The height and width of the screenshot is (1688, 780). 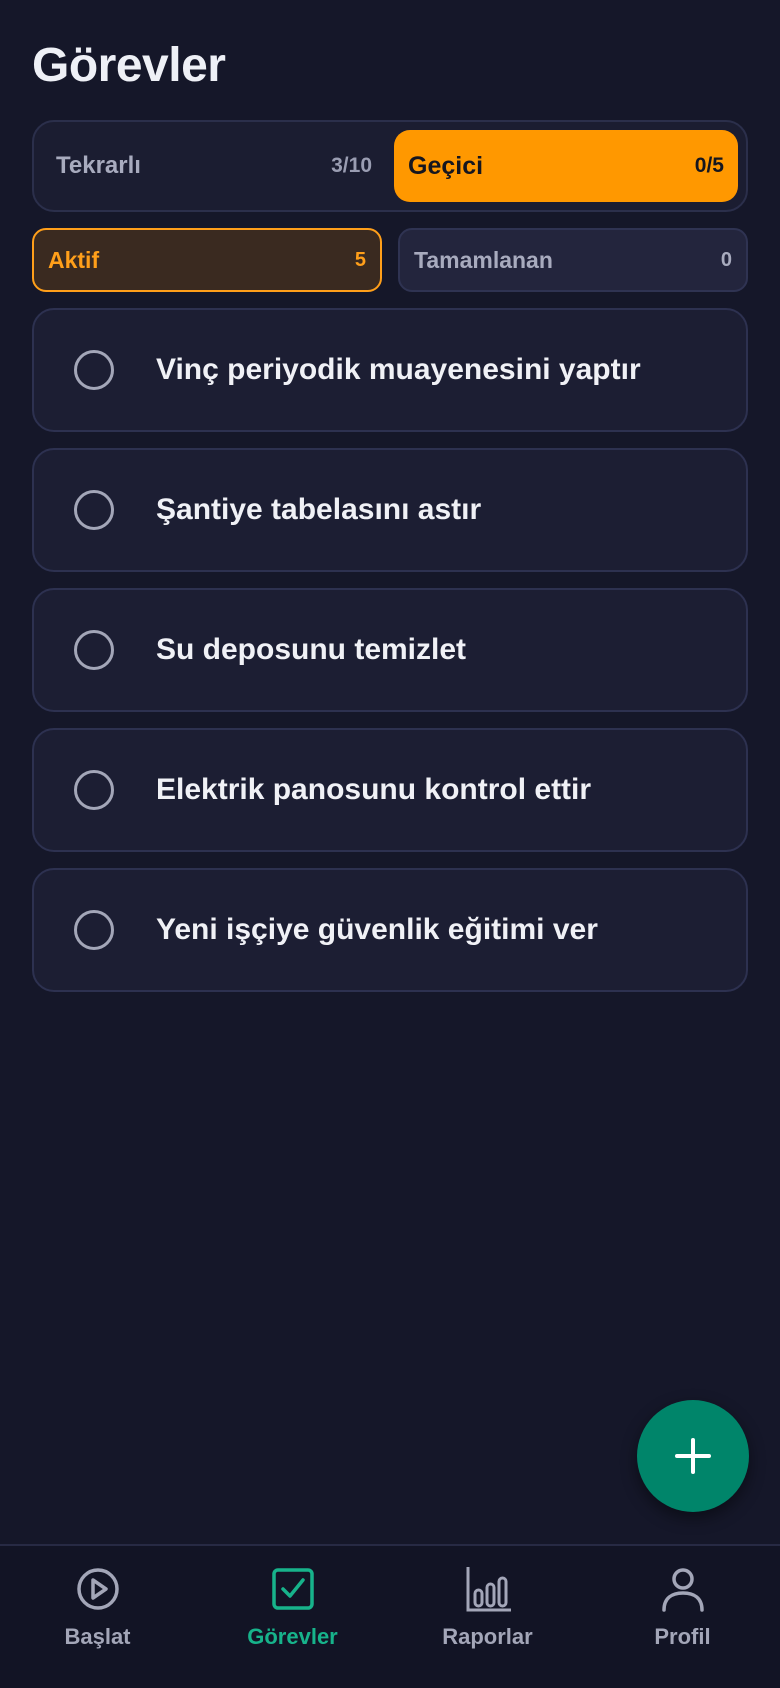 What do you see at coordinates (398, 369) in the screenshot?
I see `task-title: Vinç periyodik muayenesini yaptır` at bounding box center [398, 369].